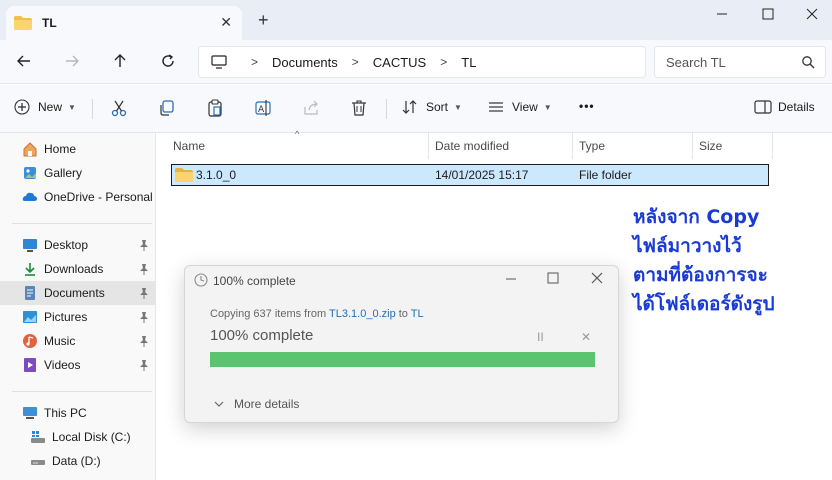  I want to click on copy-button, so click(167, 108).